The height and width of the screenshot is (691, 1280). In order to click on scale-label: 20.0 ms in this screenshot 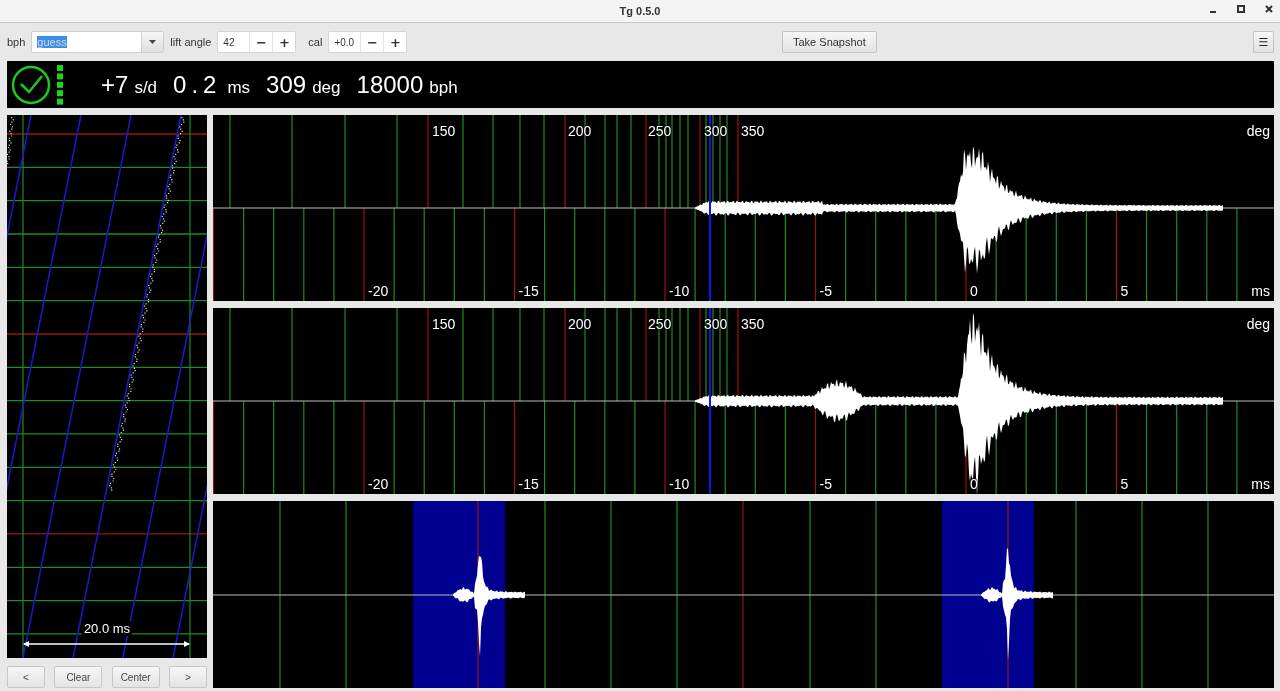, I will do `click(107, 628)`.